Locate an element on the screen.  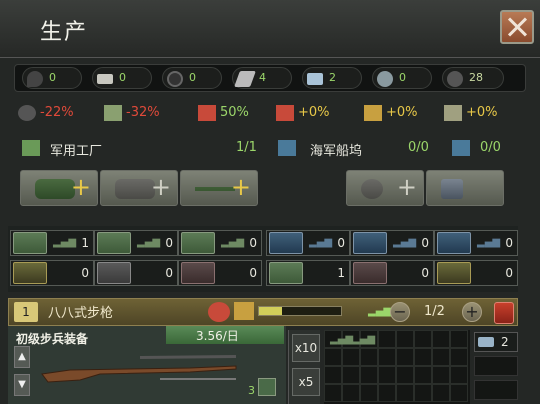
equipment-naval-bomber: ▂▄▆ 0 is located at coordinates (308, 243).